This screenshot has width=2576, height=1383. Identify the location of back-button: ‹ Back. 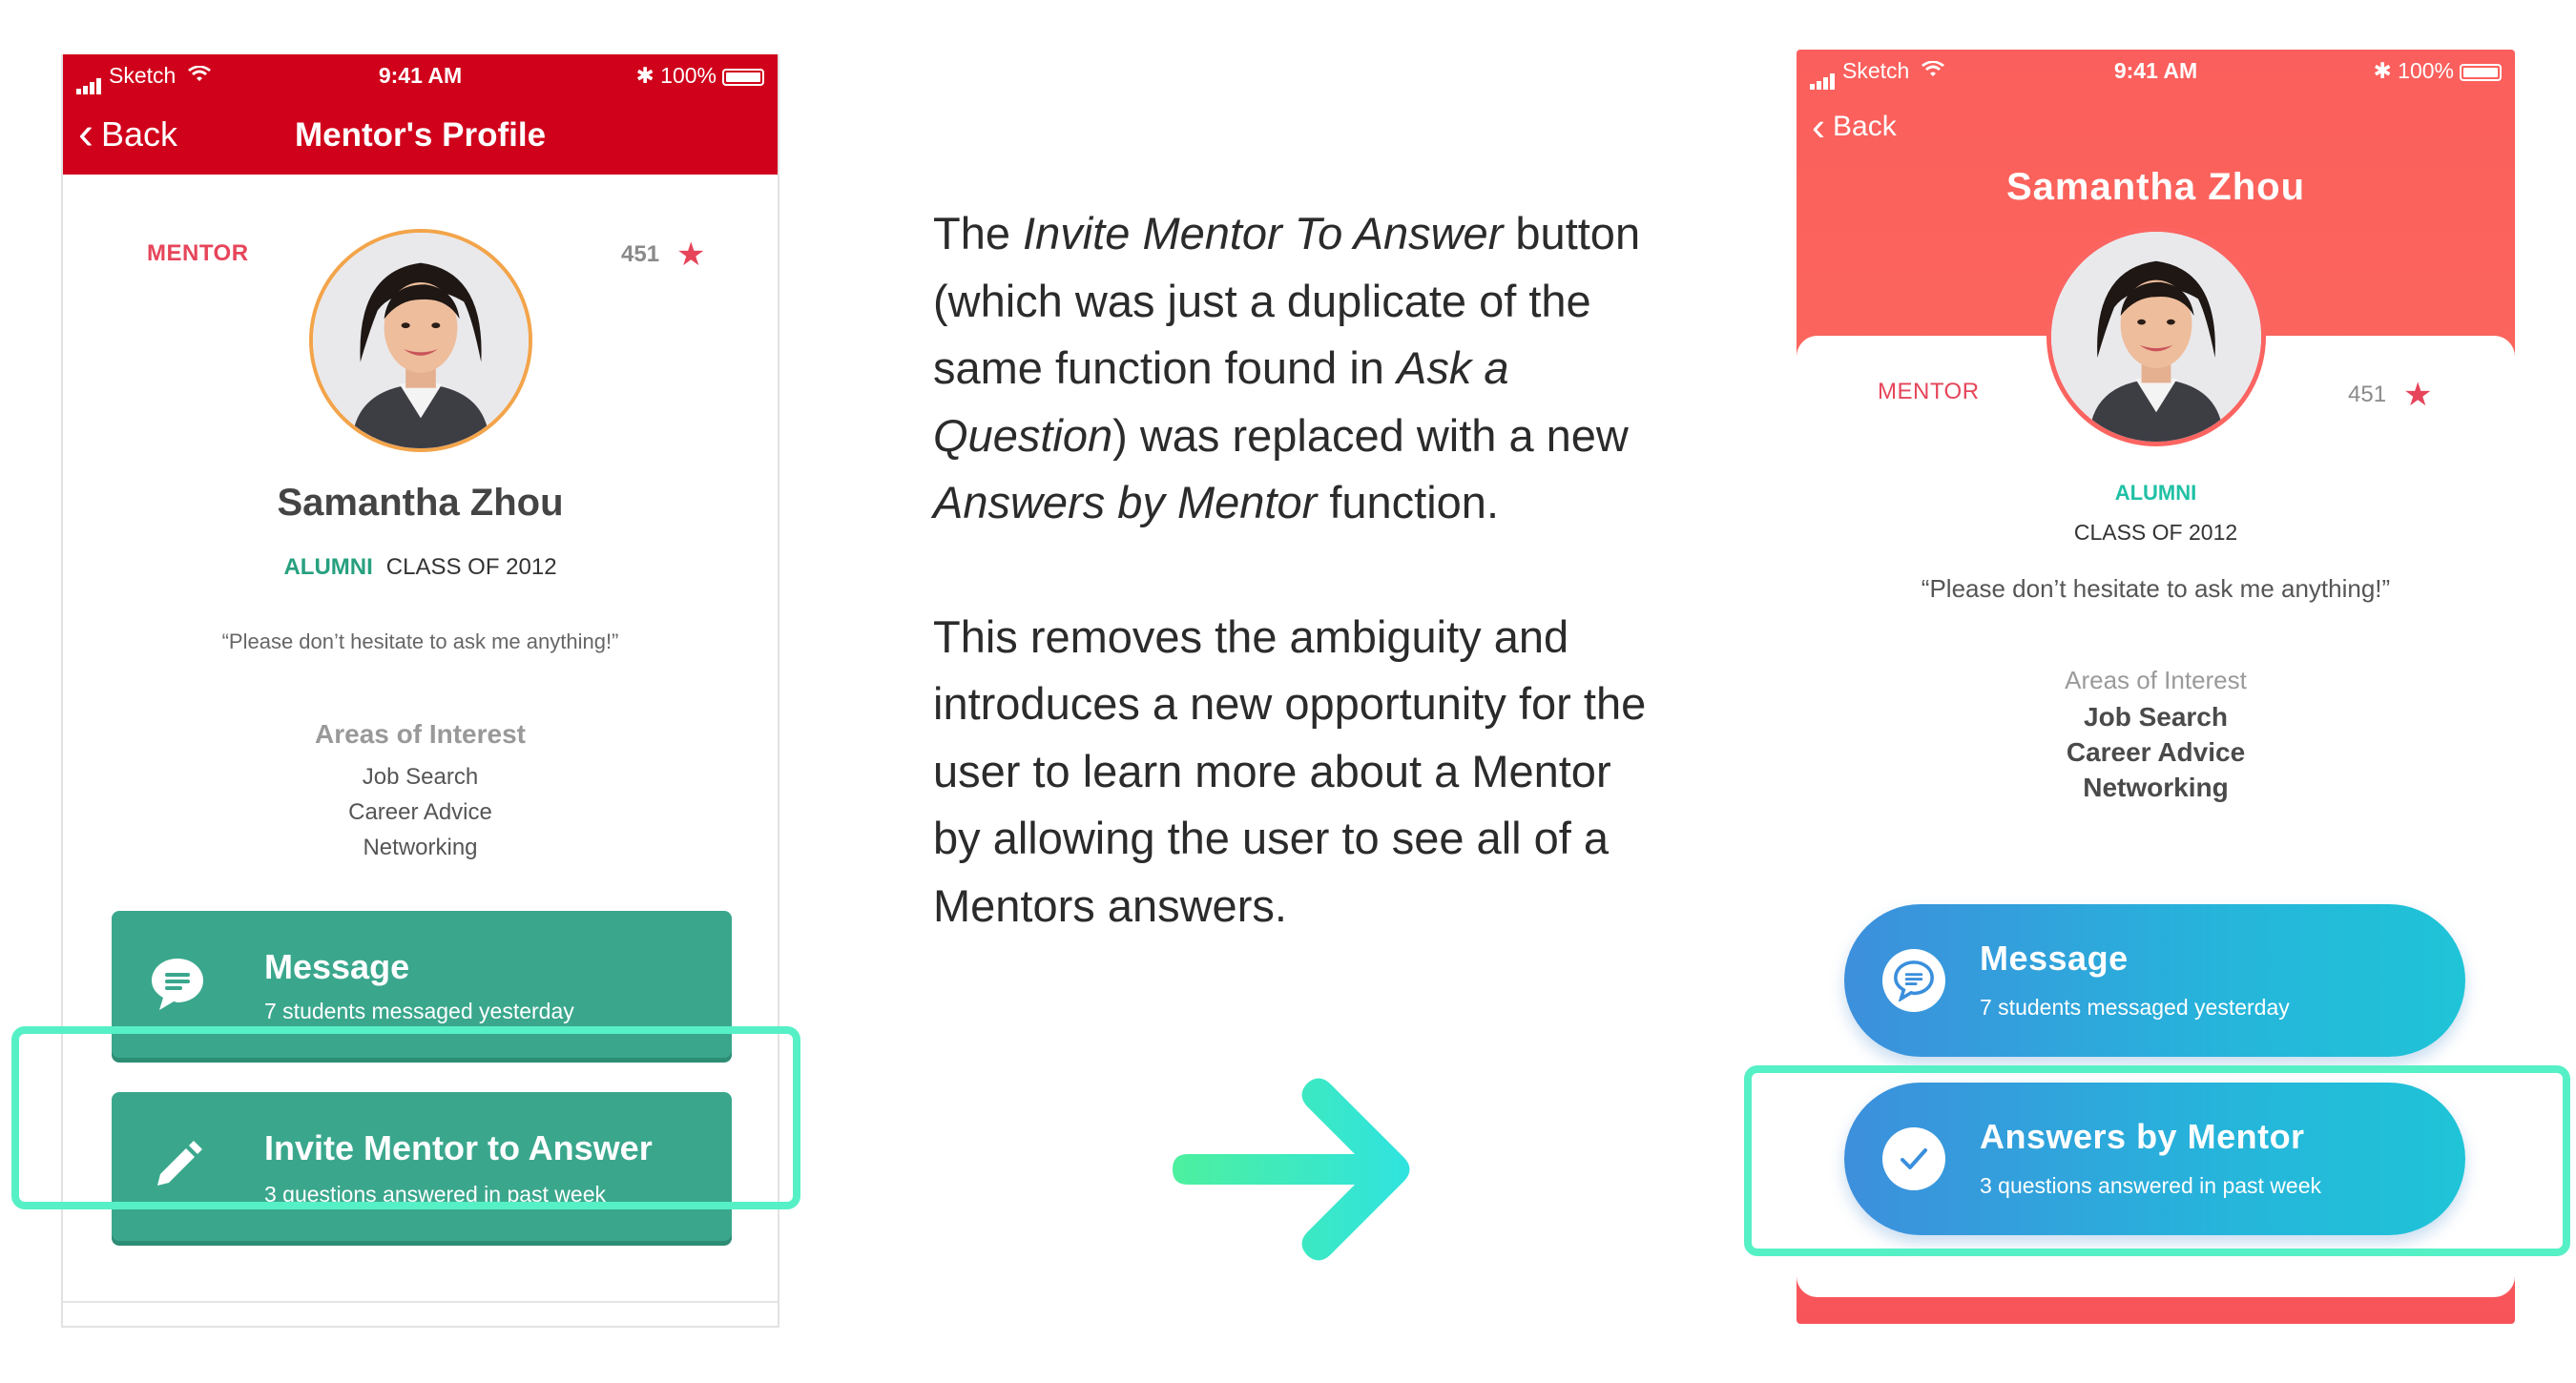
(1854, 127).